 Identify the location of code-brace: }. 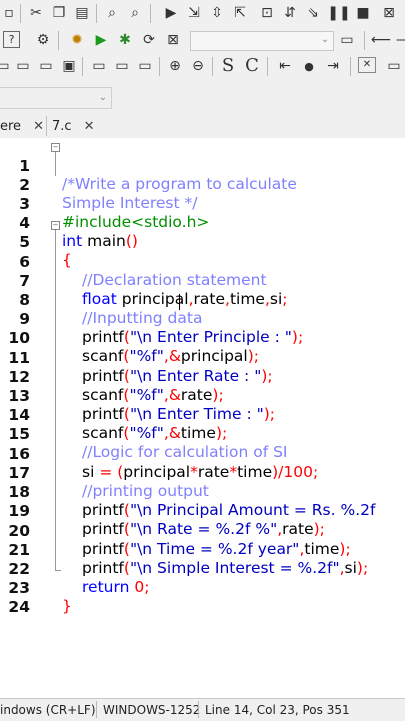
(67, 606).